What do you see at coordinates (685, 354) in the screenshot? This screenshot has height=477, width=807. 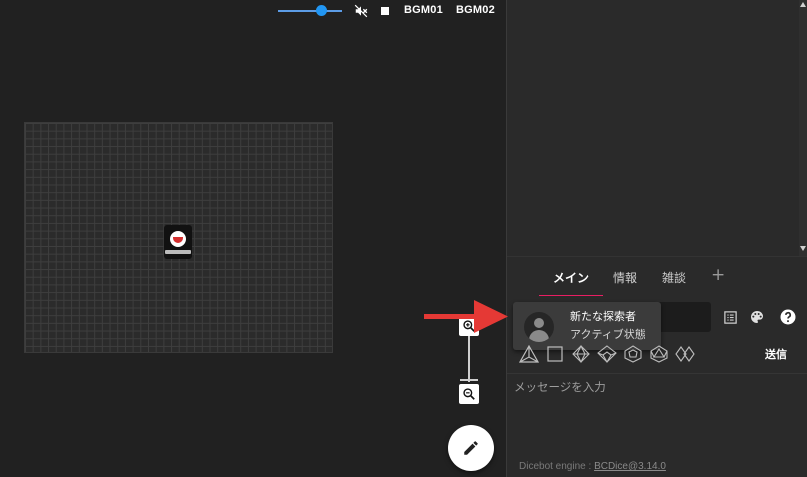 I see `d100-icon` at bounding box center [685, 354].